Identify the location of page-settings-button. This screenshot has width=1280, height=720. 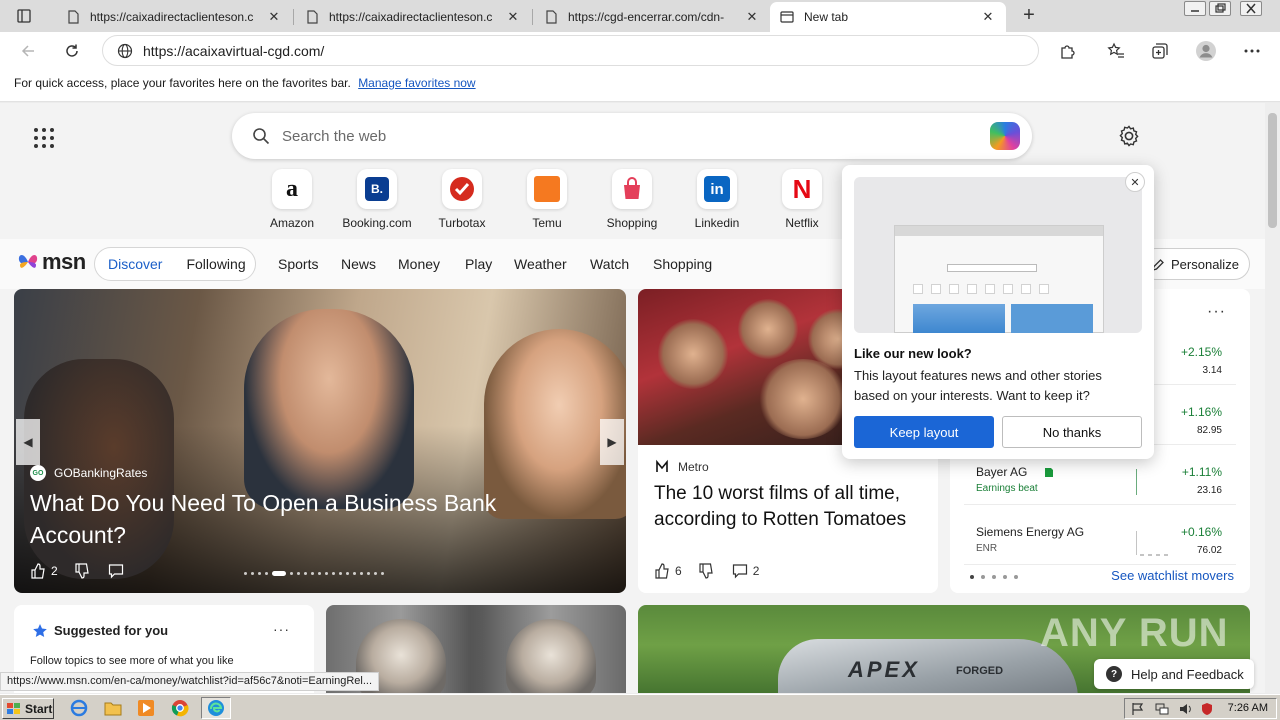
(1129, 136).